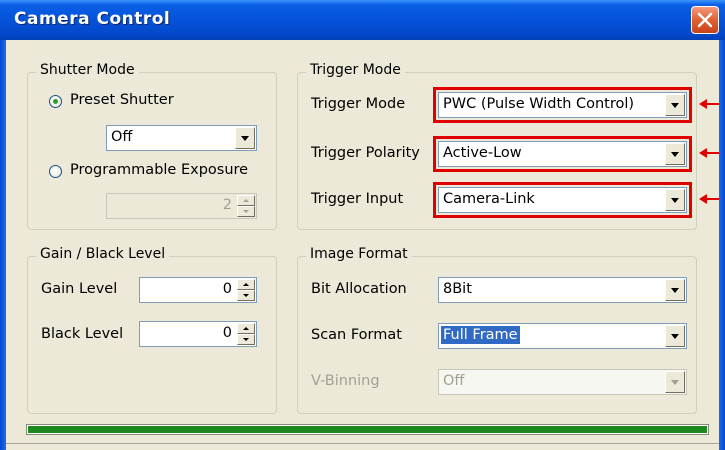  I want to click on trigger-input-label: Trigger Input, so click(357, 199).